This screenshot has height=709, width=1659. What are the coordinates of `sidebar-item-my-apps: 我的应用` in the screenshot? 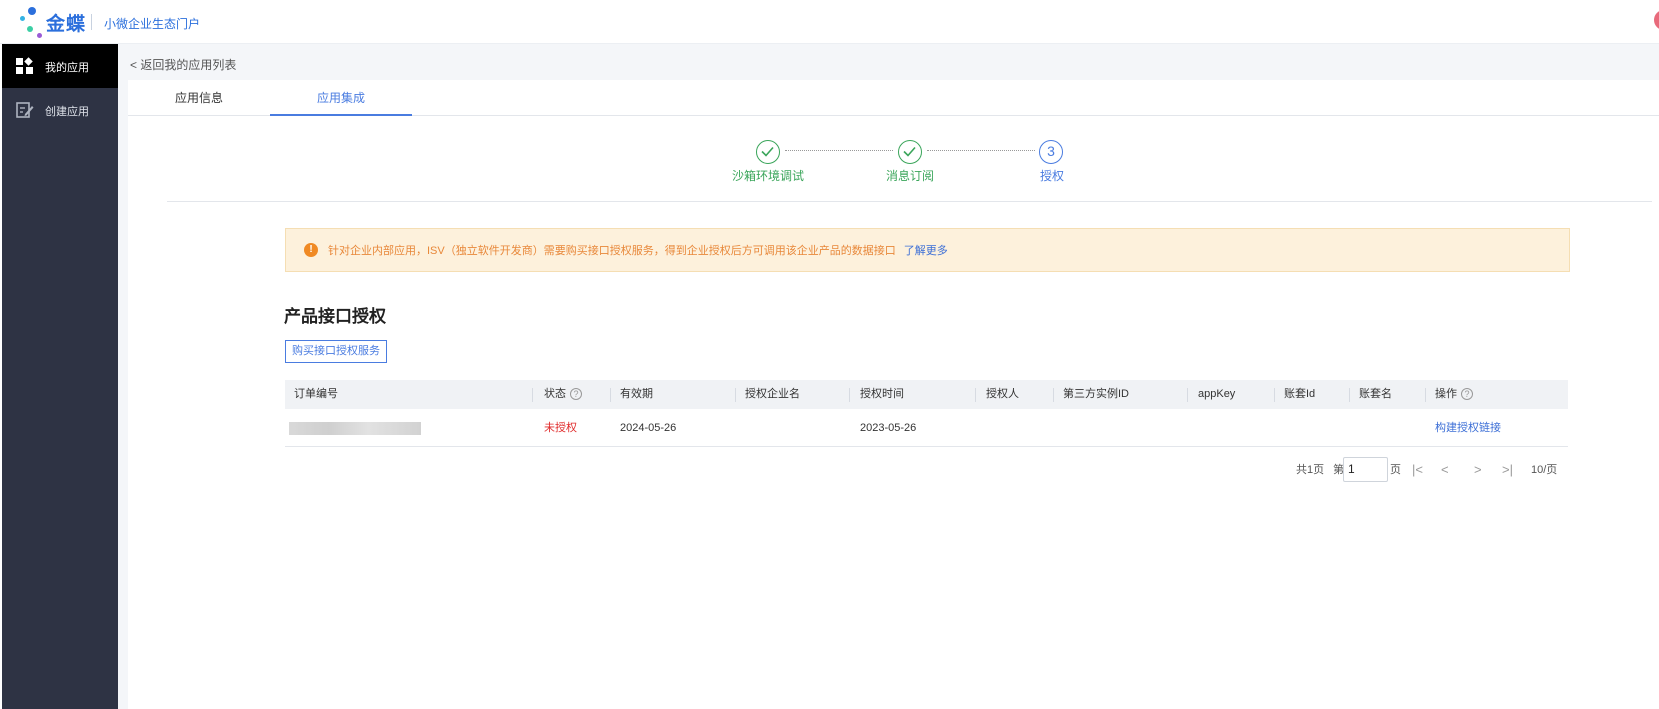 It's located at (60, 66).